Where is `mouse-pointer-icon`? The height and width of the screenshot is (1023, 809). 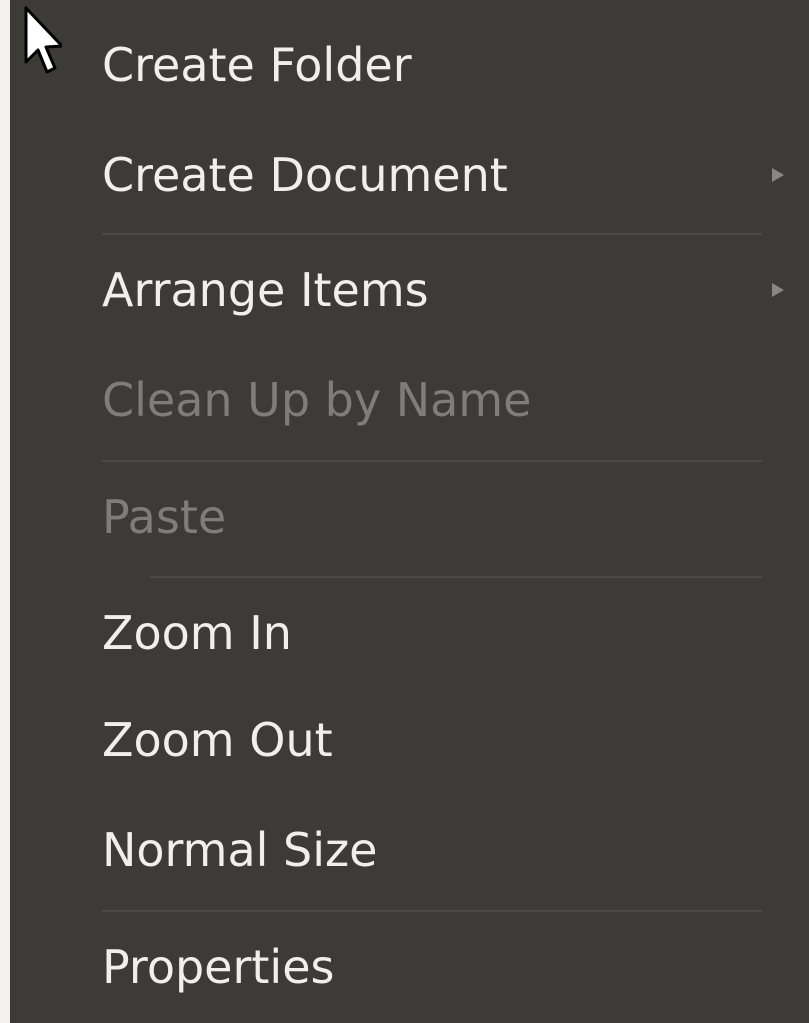
mouse-pointer-icon is located at coordinates (43, 40).